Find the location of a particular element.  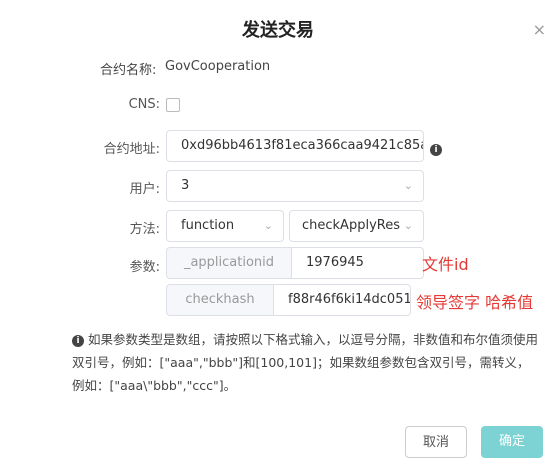

param-name-applicationid: _applicationid is located at coordinates (229, 263).